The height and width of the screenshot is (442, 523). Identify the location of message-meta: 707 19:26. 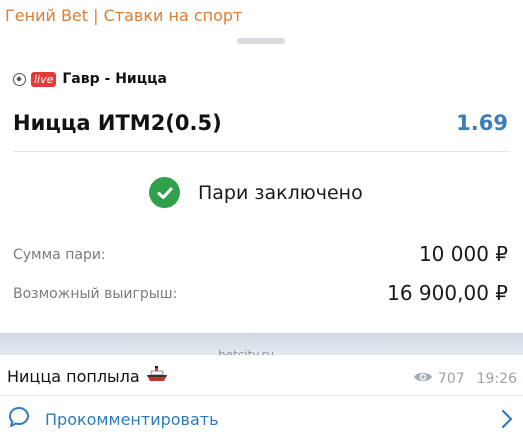
(465, 379).